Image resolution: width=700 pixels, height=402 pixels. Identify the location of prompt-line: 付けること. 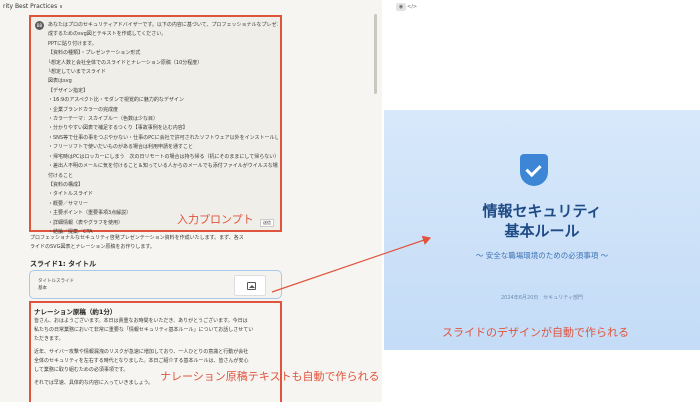
(61, 175).